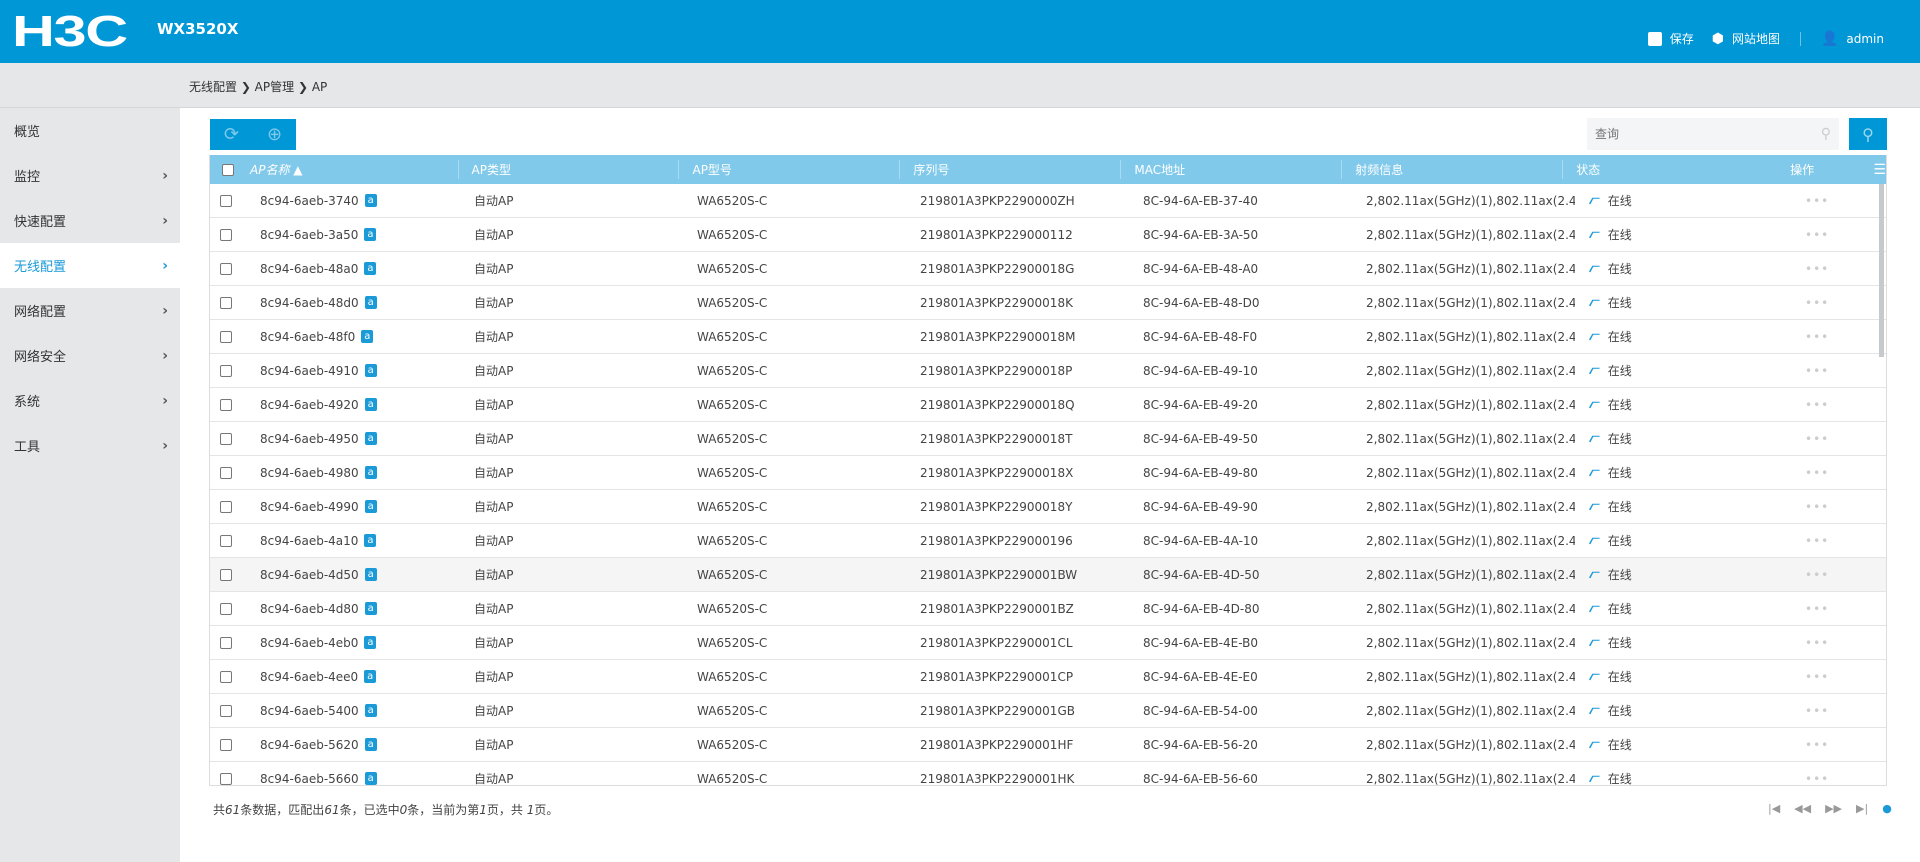 Image resolution: width=1920 pixels, height=862 pixels. I want to click on ap-name: 8c94-6aeb-5400, so click(309, 711).